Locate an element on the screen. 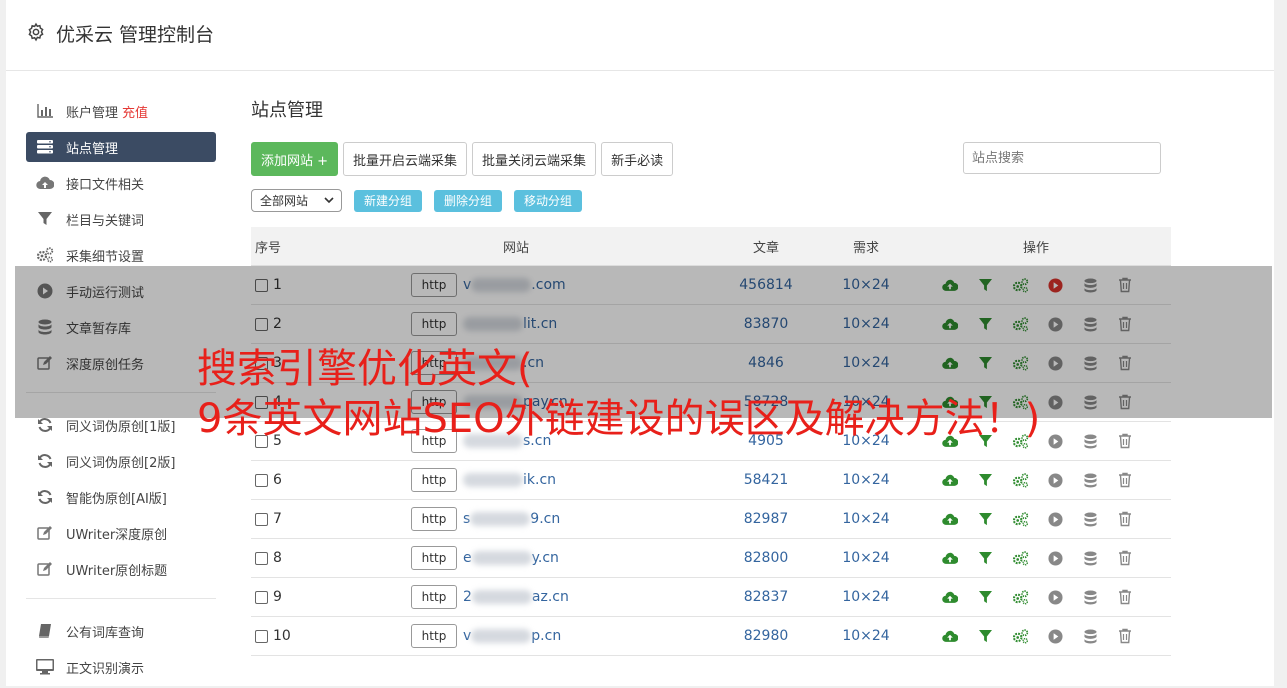 This screenshot has width=1287, height=688. article-count: 82980 is located at coordinates (766, 636).